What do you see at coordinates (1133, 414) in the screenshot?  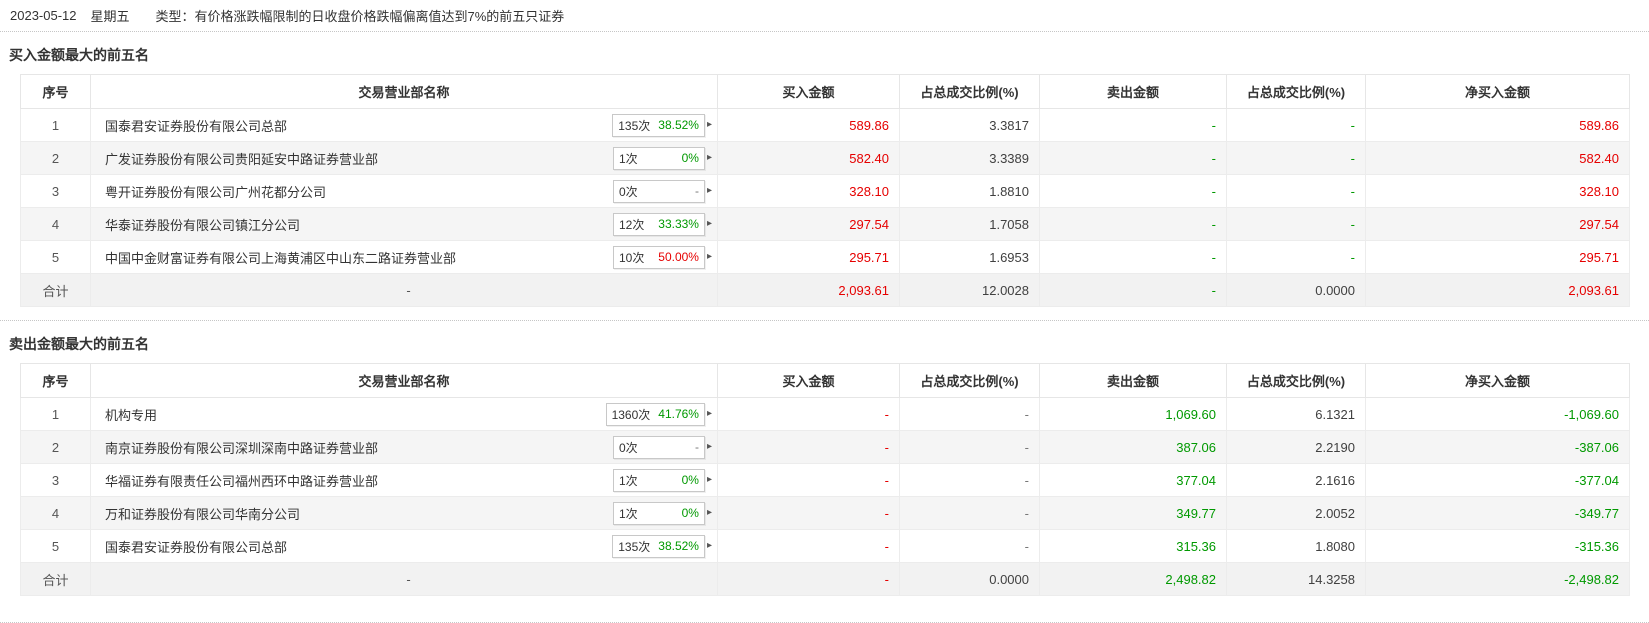 I see `sell-amount-cell: 1,069.60` at bounding box center [1133, 414].